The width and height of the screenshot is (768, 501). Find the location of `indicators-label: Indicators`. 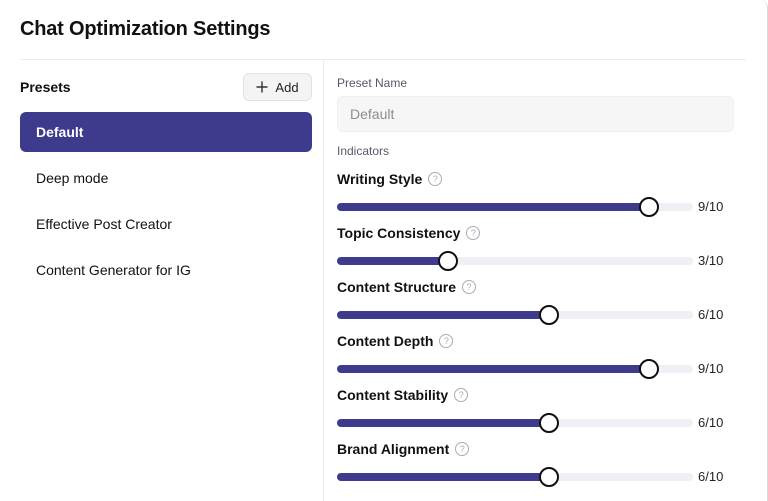

indicators-label: Indicators is located at coordinates (363, 151).